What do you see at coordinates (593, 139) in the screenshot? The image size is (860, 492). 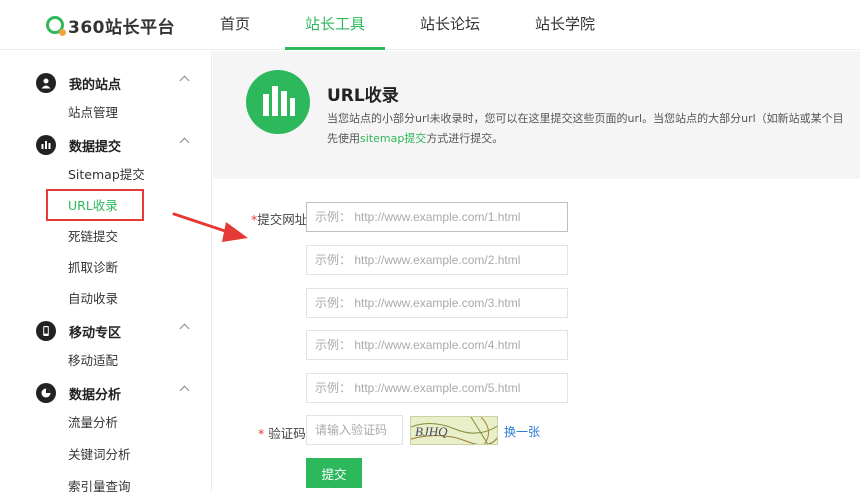 I see `description-line: 先使用sitemap提交方式进行提交。` at bounding box center [593, 139].